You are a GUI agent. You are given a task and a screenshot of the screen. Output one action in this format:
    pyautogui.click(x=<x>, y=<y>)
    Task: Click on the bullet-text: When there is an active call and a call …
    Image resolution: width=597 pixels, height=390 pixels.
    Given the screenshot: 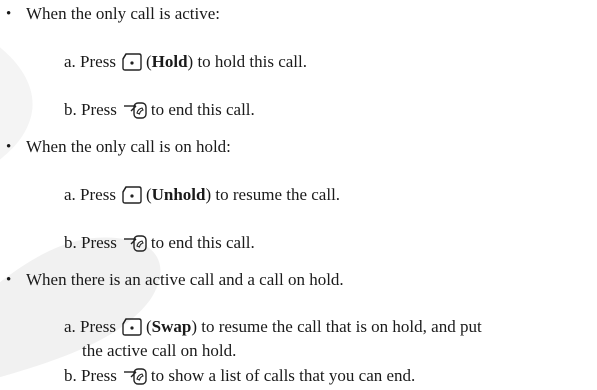 What is the action you would take?
    pyautogui.click(x=185, y=279)
    